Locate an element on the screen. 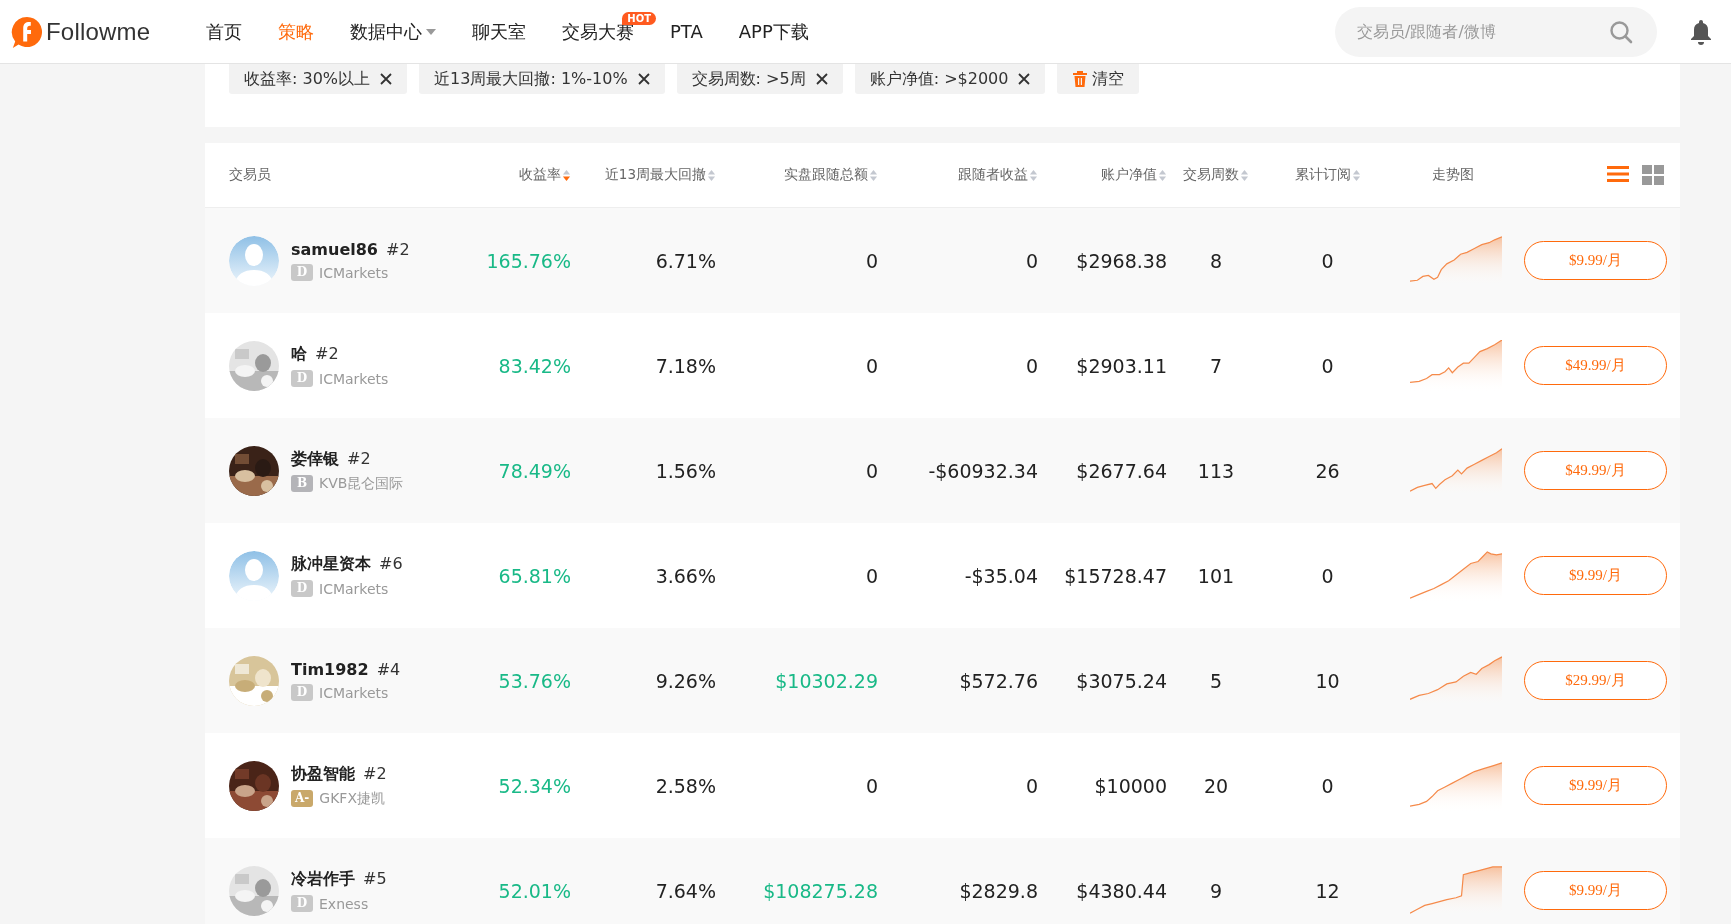 The width and height of the screenshot is (1731, 924). bell-icon is located at coordinates (1701, 31).